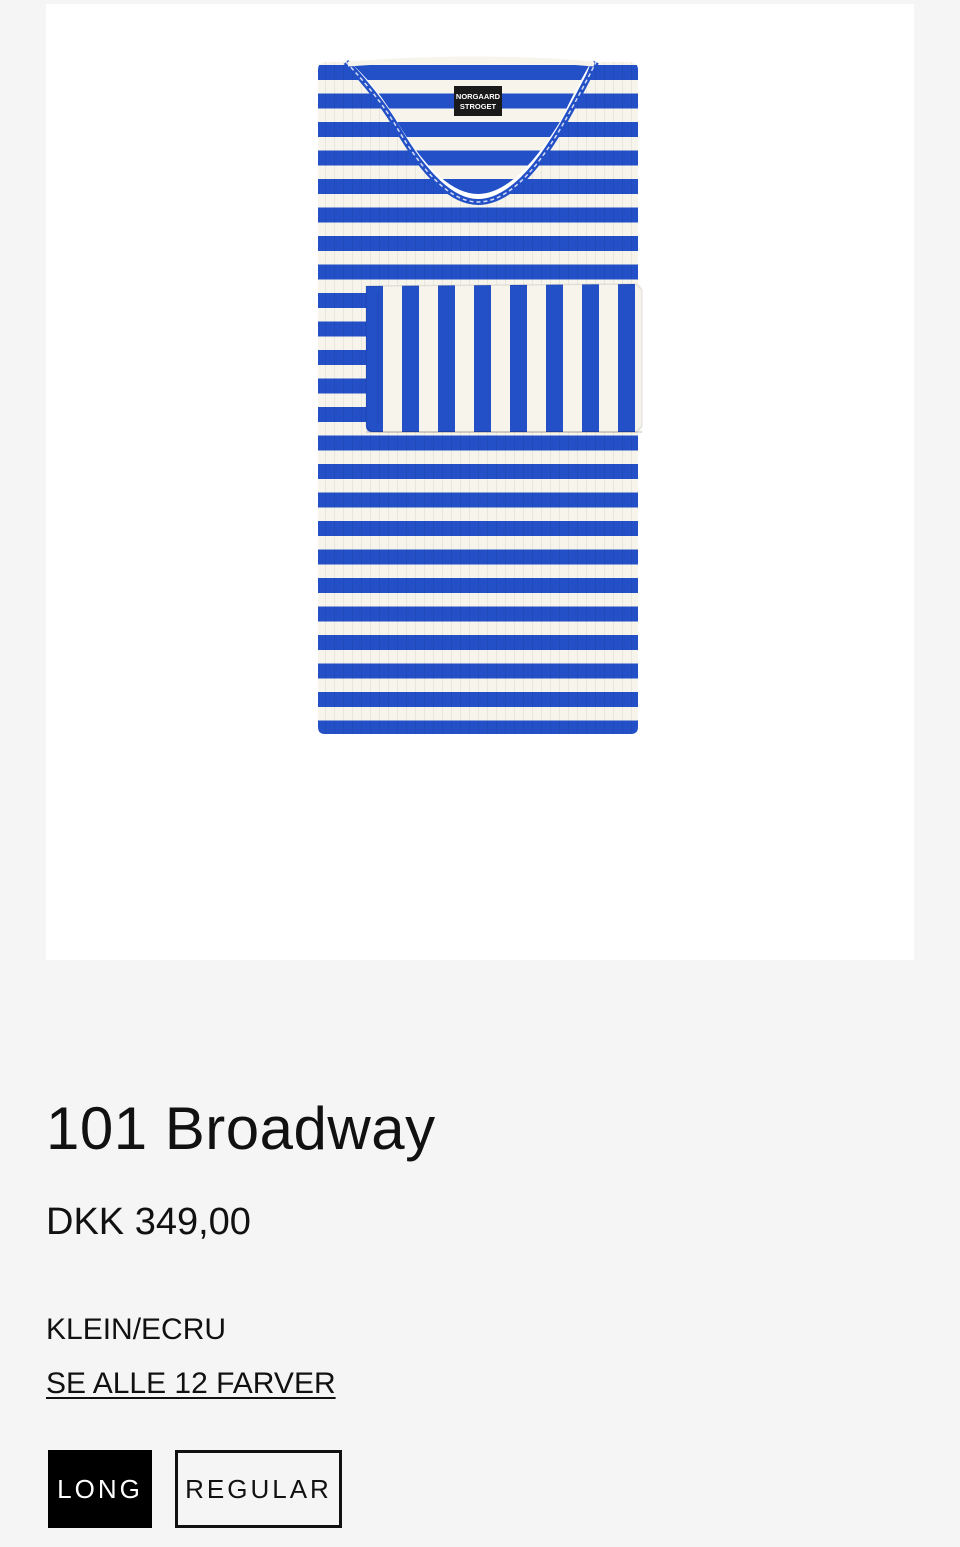 This screenshot has height=1547, width=960. Describe the element at coordinates (241, 1128) in the screenshot. I see `product-title: 101 Broadway` at that location.